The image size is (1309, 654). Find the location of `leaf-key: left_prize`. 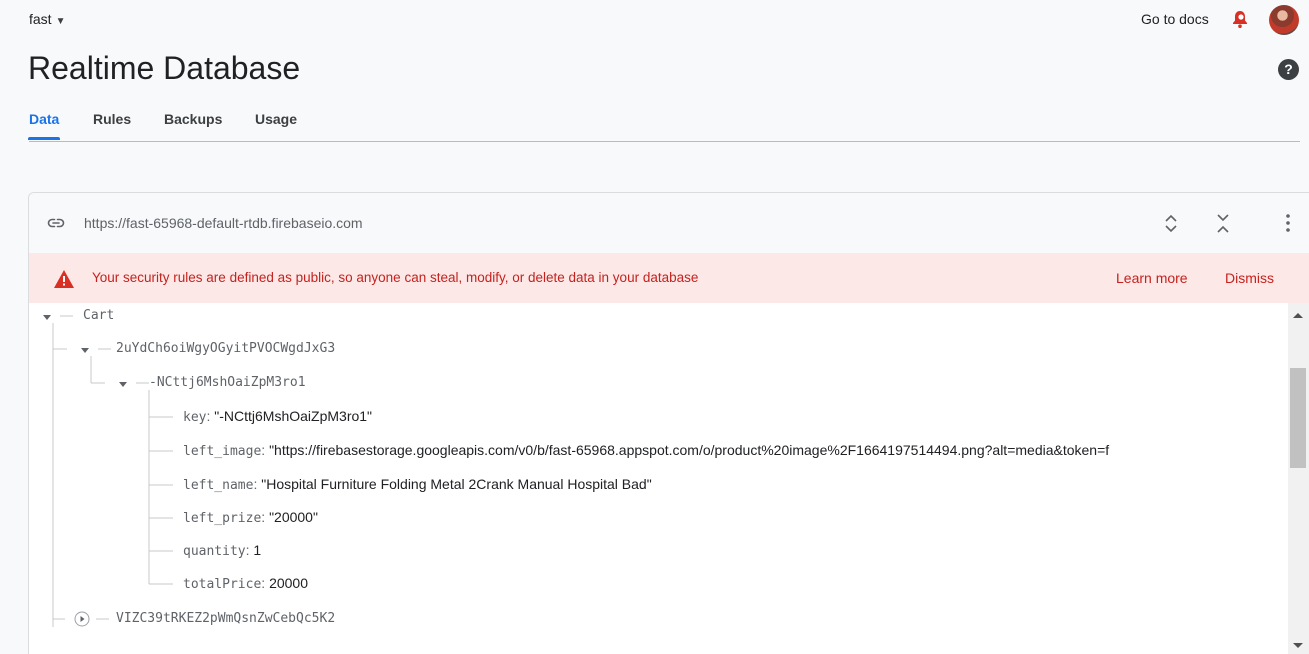

leaf-key: left_prize is located at coordinates (222, 518).